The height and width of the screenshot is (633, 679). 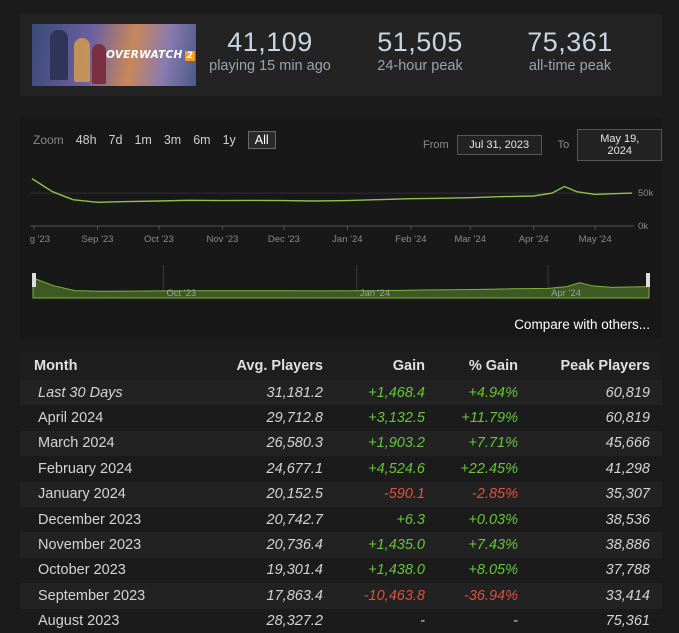 I want to click on peak-players-cell: 33,414, so click(x=627, y=595).